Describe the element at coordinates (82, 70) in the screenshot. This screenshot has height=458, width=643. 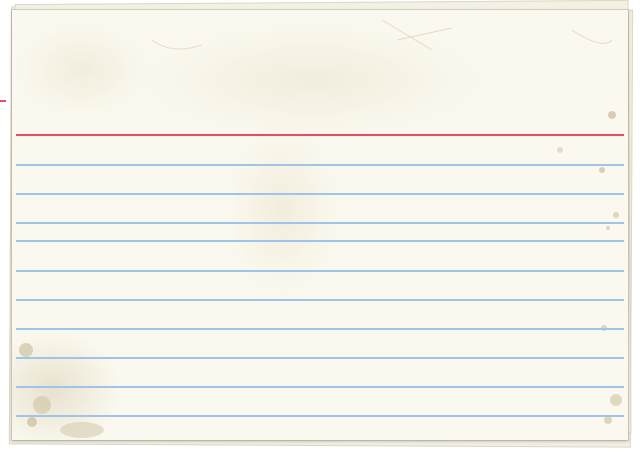
I see `discoloration-top-left` at that location.